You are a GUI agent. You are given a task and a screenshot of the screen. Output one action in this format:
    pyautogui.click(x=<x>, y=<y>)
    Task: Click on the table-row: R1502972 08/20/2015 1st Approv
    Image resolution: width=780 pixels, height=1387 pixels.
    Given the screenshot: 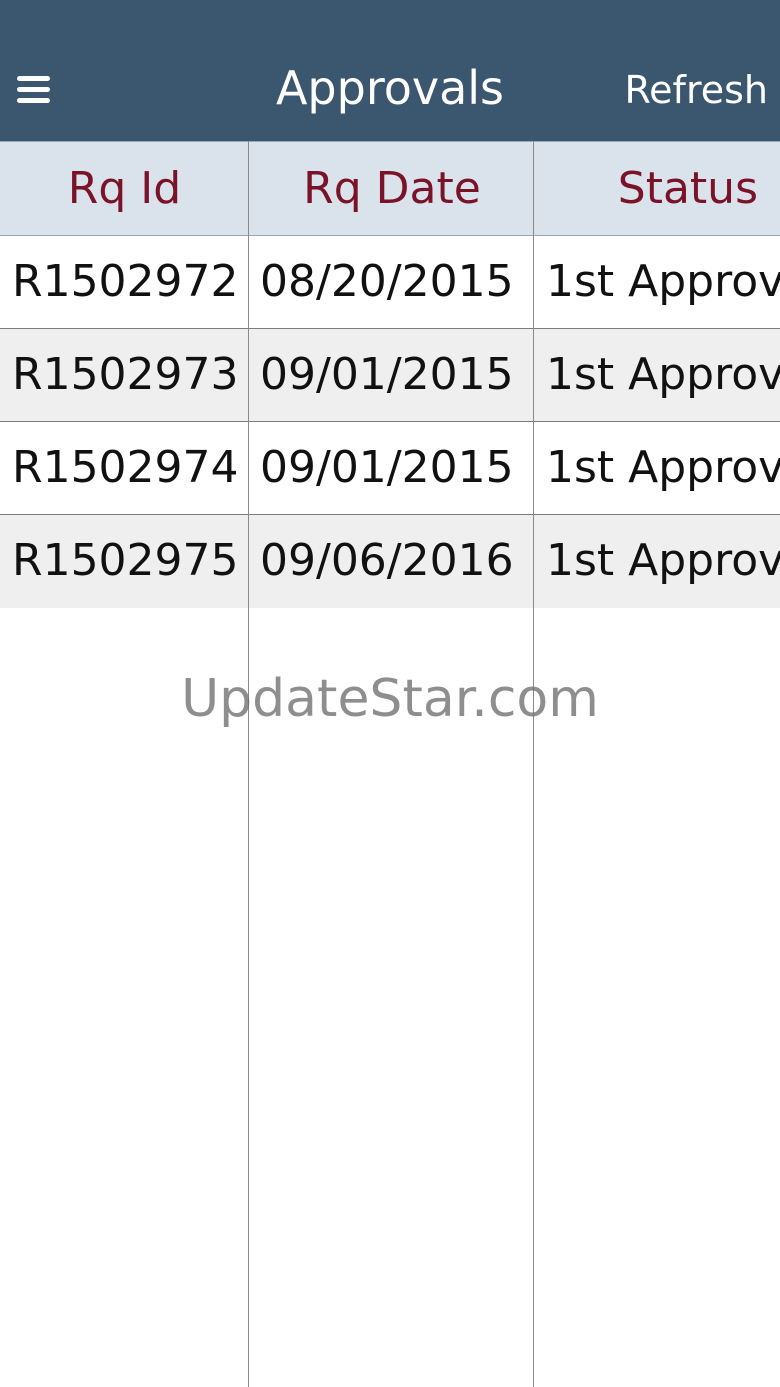 What is the action you would take?
    pyautogui.click(x=390, y=282)
    